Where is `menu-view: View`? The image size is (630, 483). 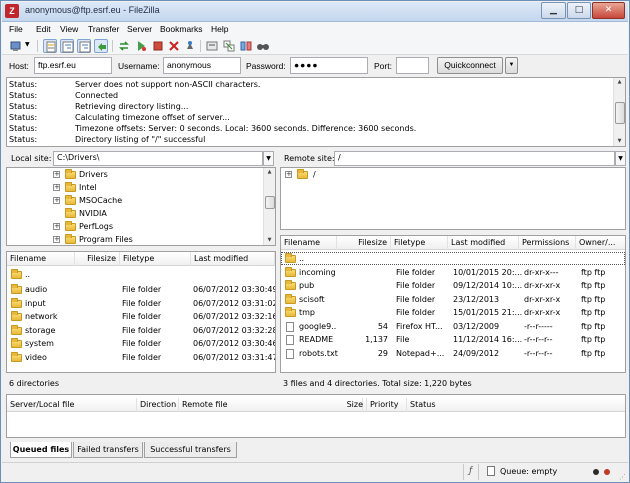
menu-view: View is located at coordinates (69, 29).